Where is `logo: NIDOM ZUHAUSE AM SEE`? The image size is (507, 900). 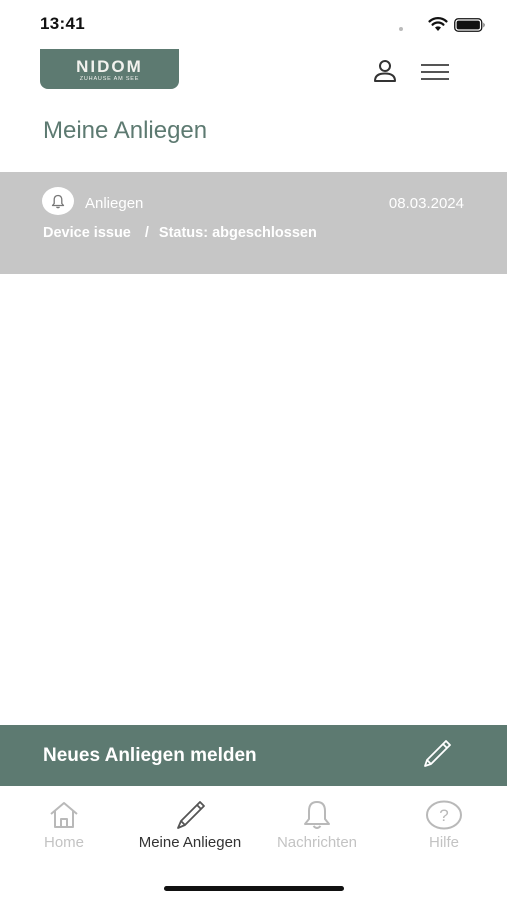
logo: NIDOM ZUHAUSE AM SEE is located at coordinates (109, 69).